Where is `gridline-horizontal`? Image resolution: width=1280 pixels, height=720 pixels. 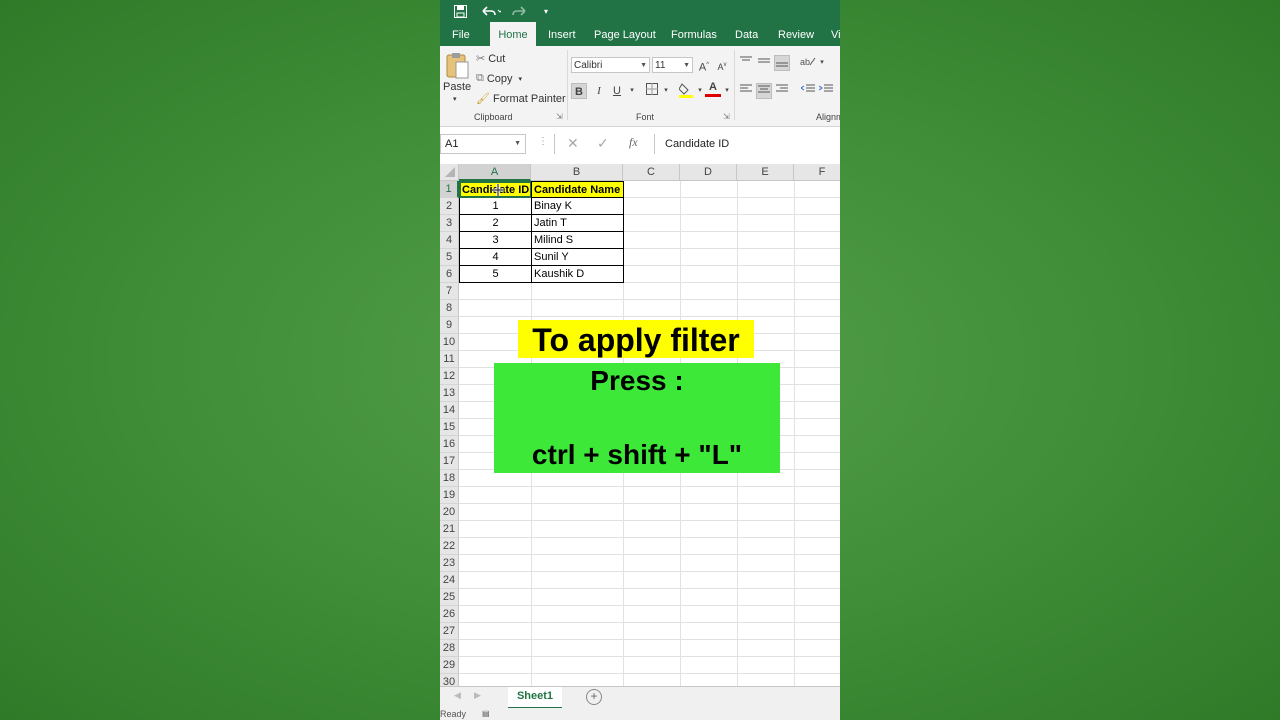
gridline-horizontal is located at coordinates (649, 656).